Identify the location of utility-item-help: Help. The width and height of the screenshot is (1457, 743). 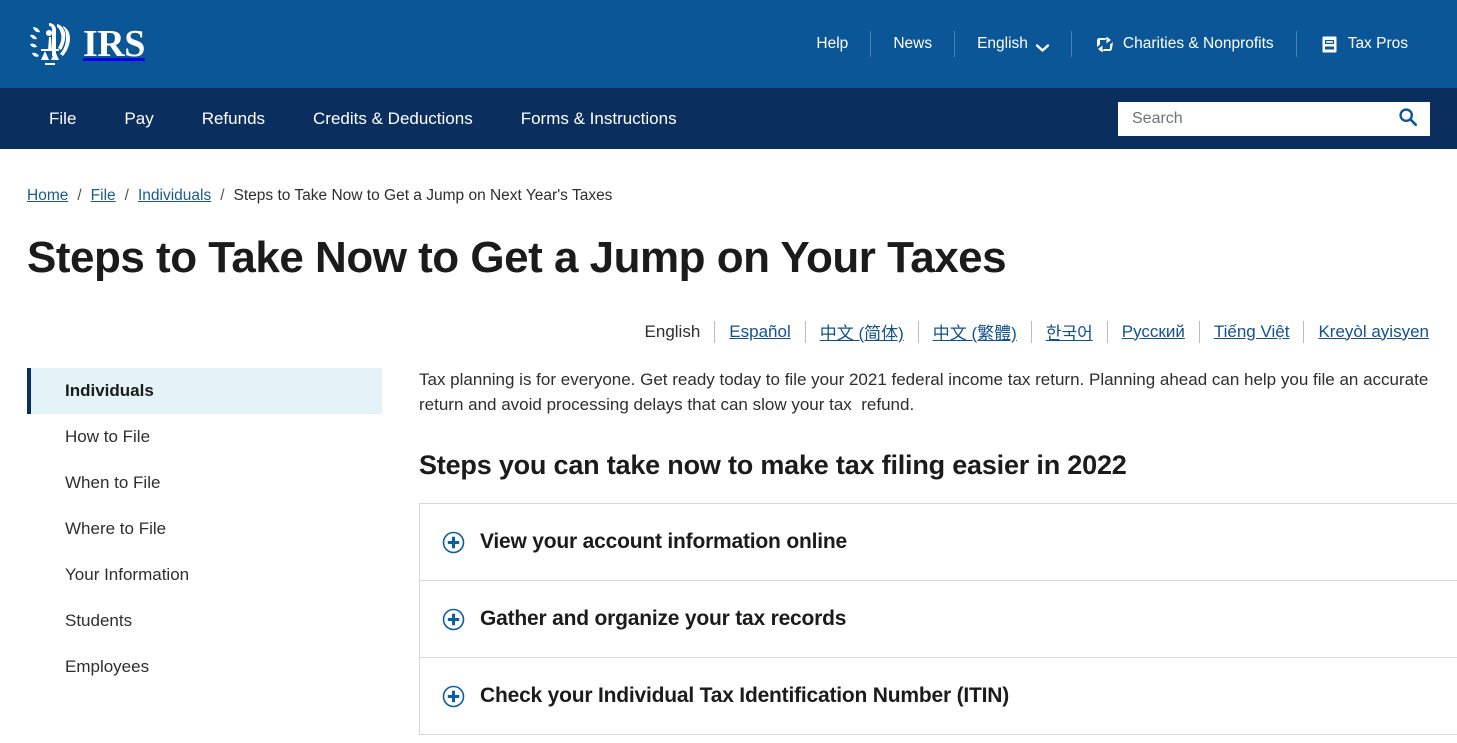
(832, 44).